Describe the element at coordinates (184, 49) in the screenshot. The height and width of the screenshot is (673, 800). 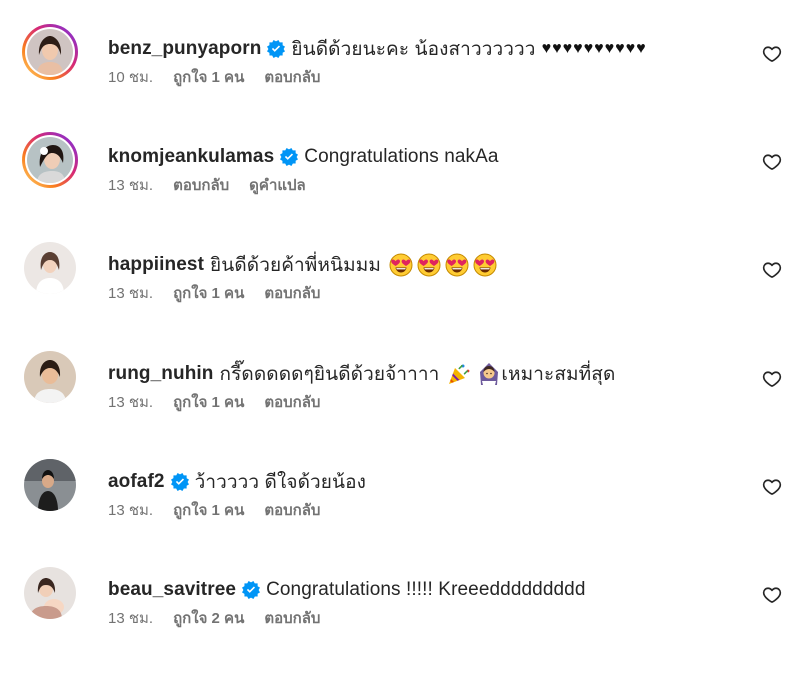
I see `comment-username: benz_punyaporn` at that location.